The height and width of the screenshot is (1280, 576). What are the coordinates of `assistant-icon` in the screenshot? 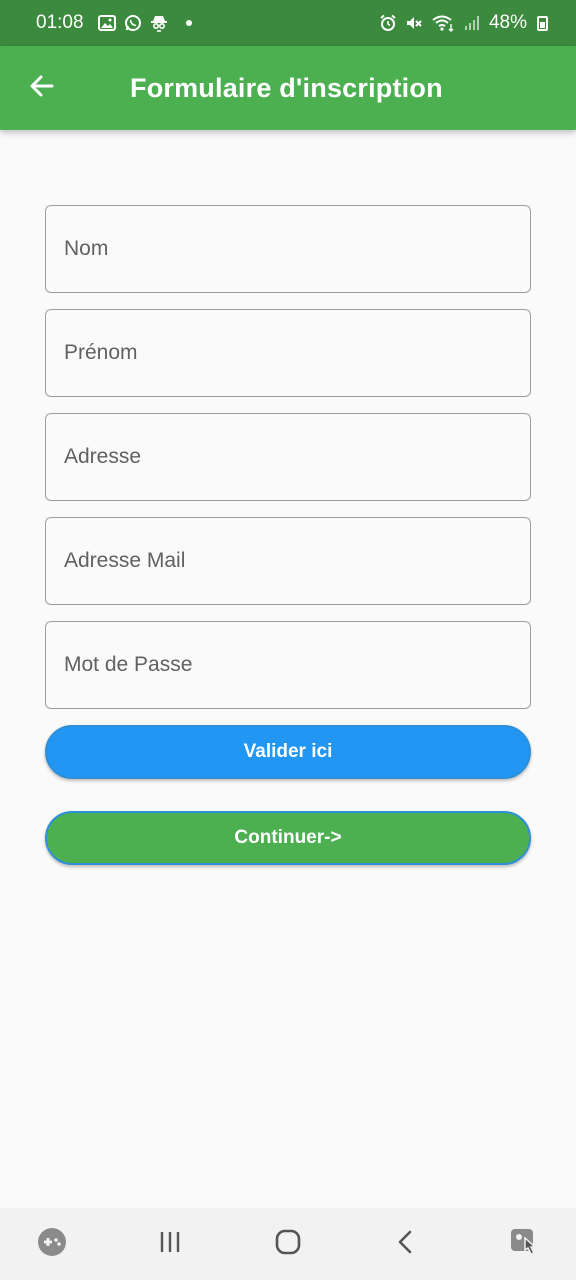 It's located at (524, 1244).